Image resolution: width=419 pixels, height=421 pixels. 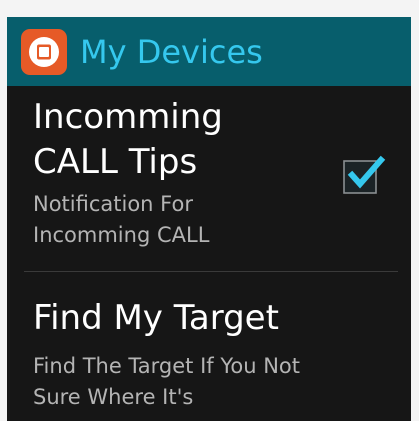 I want to click on app-icon, so click(x=44, y=52).